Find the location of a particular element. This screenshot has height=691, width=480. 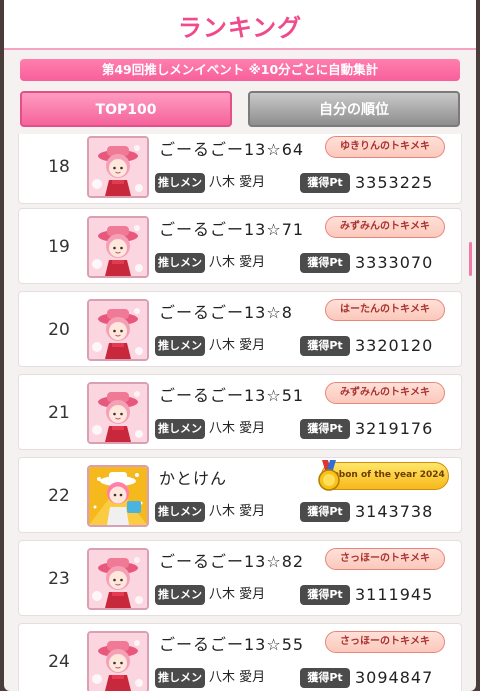

ranking-row: 21 ごーるごー13☆51 みずみんのトキメキ 推しメン 八木 愛月 獲得Pt is located at coordinates (240, 412).